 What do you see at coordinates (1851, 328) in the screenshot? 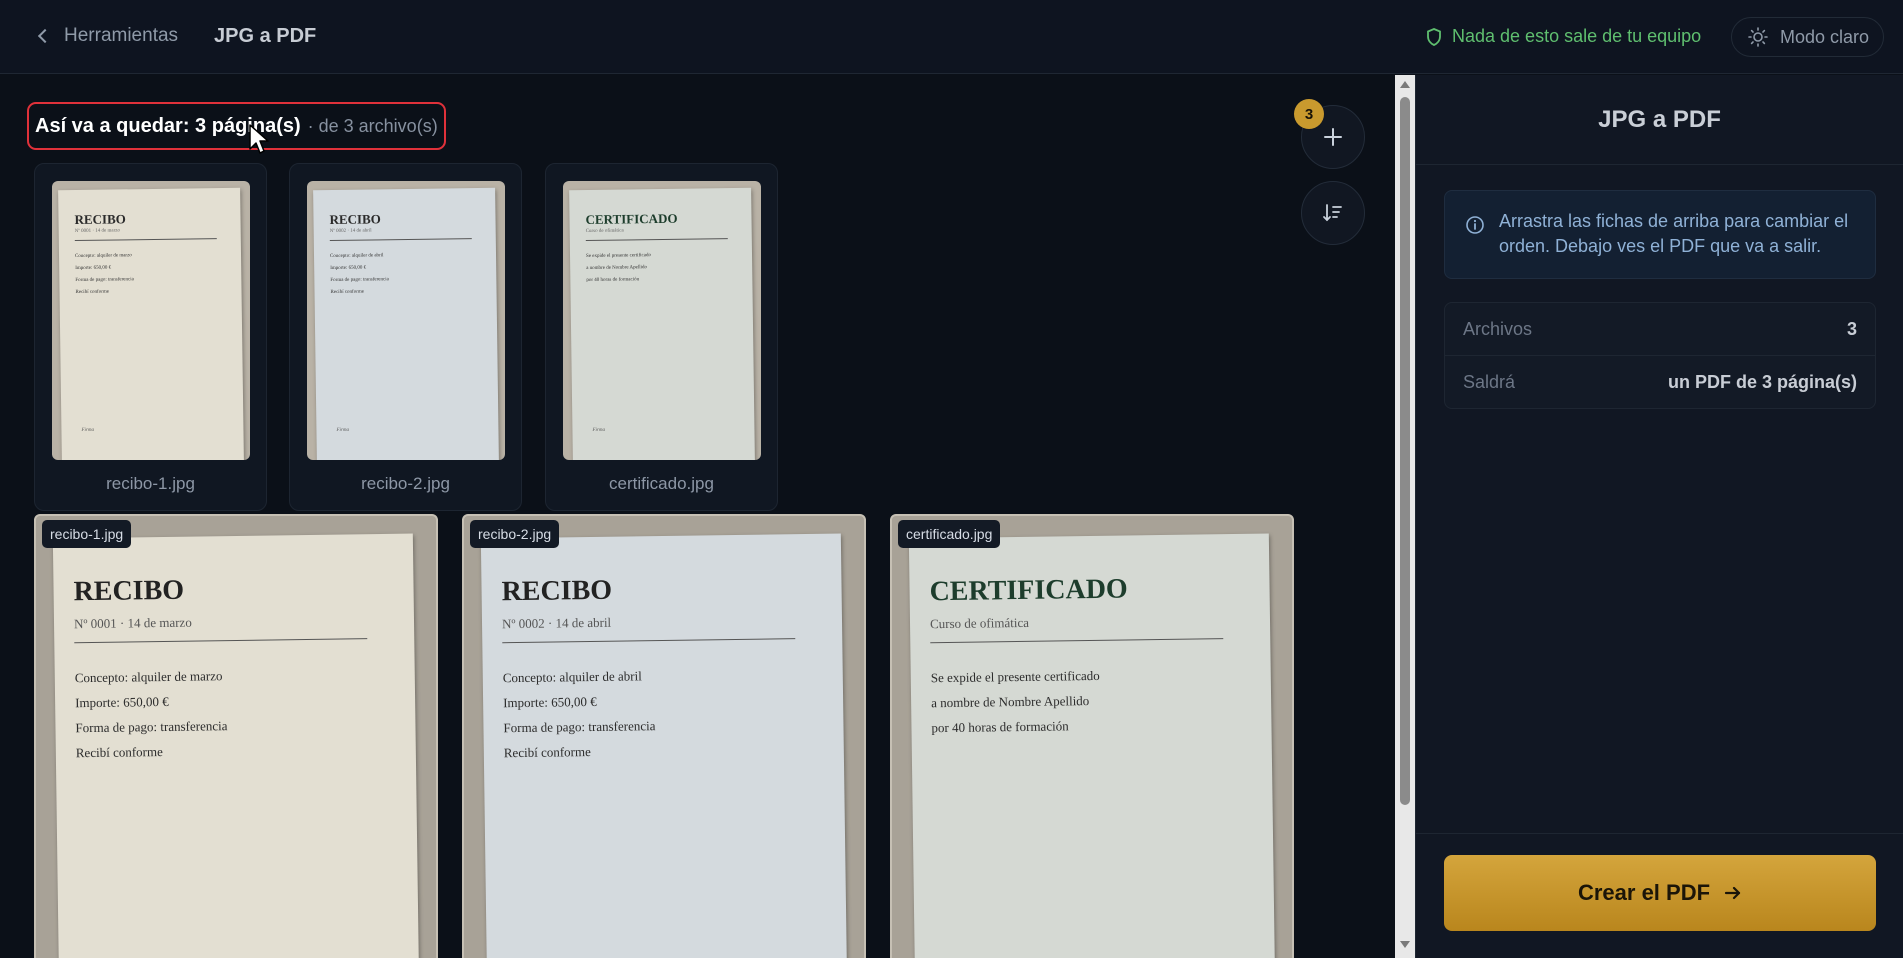
I see `stat-value: 3` at bounding box center [1851, 328].